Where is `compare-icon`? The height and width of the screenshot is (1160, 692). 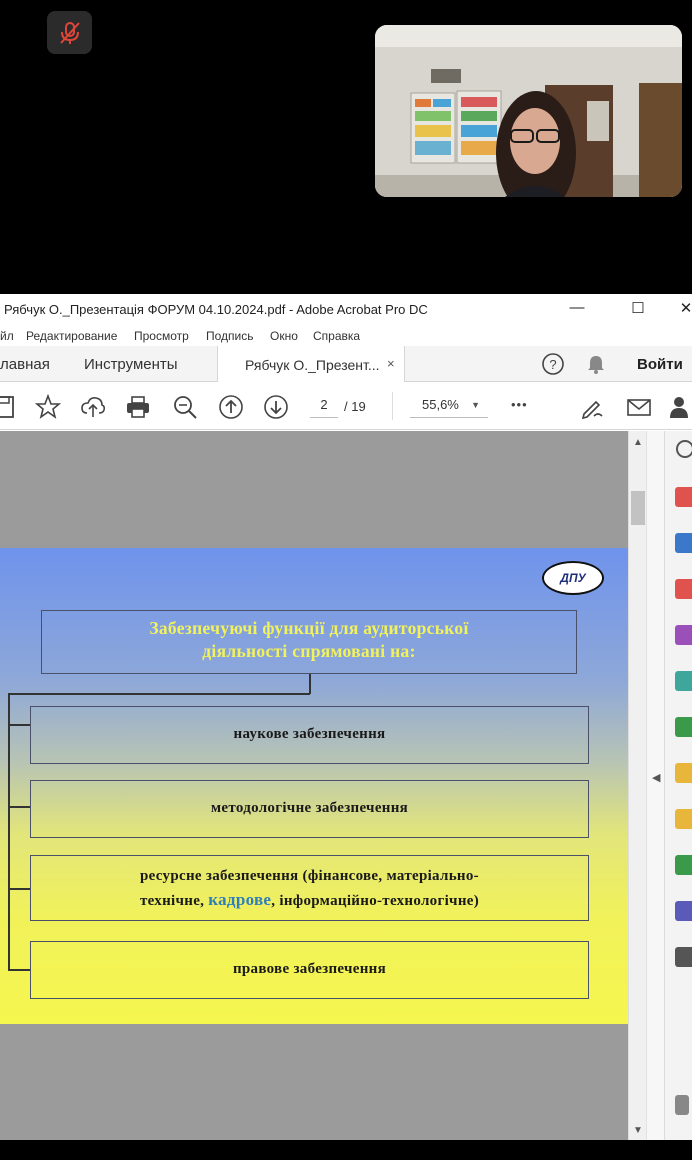
compare-icon is located at coordinates (683, 727).